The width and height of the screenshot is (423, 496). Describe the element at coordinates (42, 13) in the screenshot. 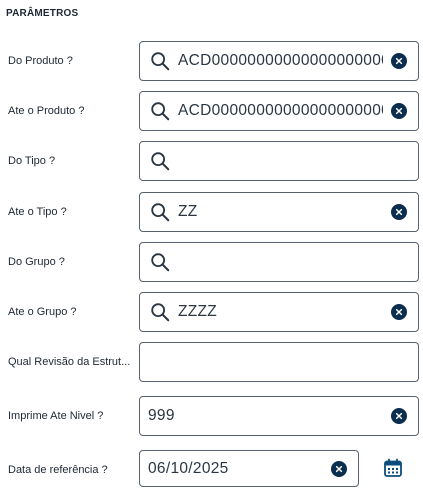

I see `section-title: PARÂMETROS` at that location.